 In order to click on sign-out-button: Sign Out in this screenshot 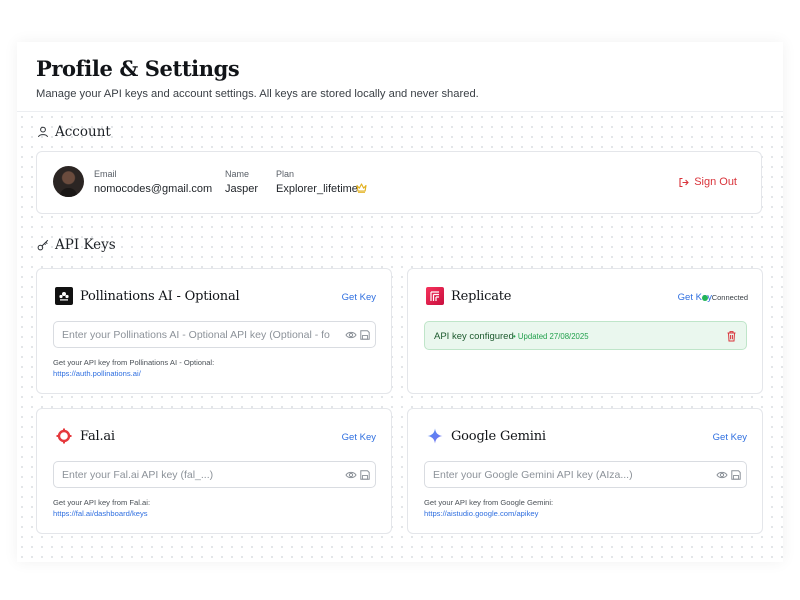, I will do `click(707, 182)`.